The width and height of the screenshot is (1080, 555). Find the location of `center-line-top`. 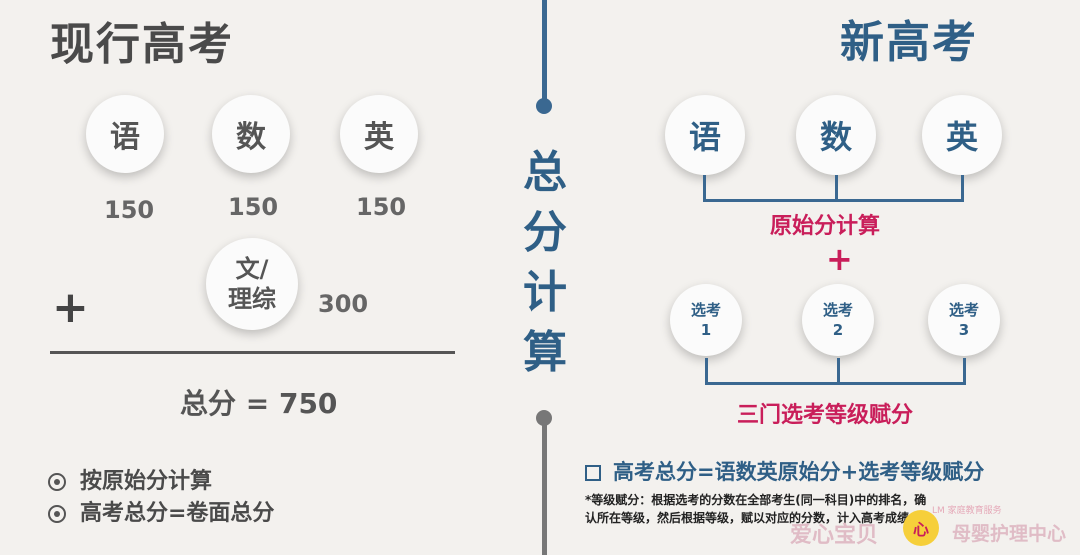

center-line-top is located at coordinates (544, 50).